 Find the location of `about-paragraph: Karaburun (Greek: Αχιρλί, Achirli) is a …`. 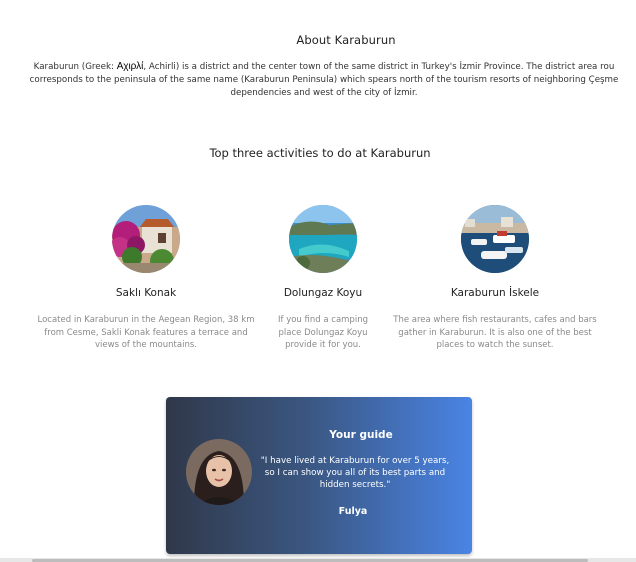

about-paragraph: Karaburun (Greek: Αχιρλί, Achirli) is a … is located at coordinates (318, 80).